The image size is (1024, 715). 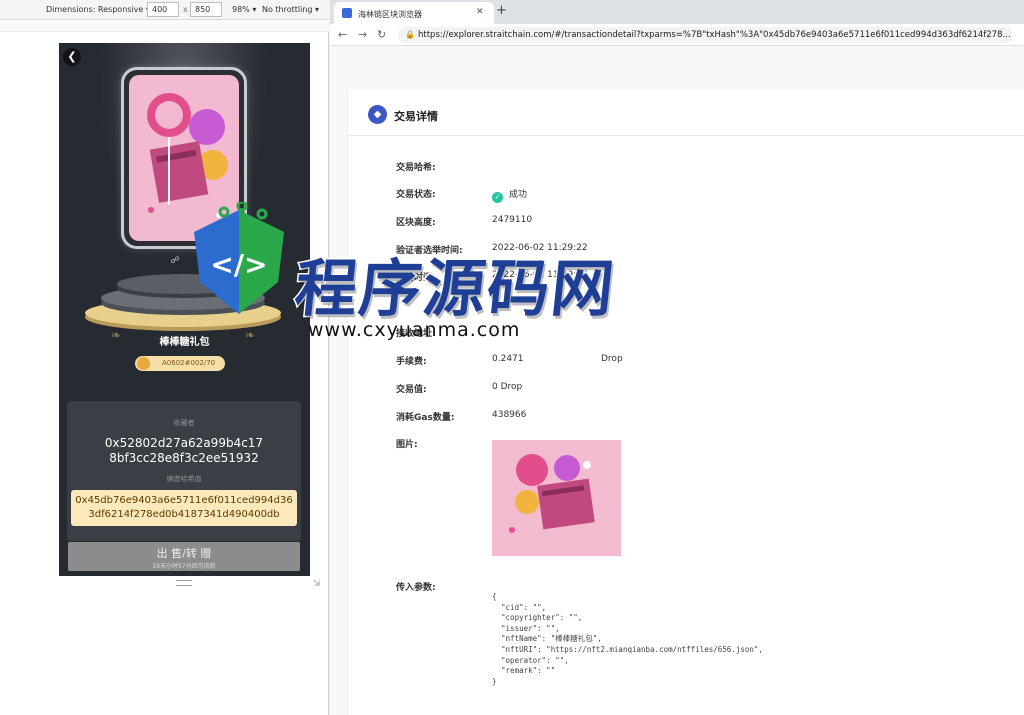 What do you see at coordinates (184, 423) in the screenshot?
I see `owner-label: 收藏者` at bounding box center [184, 423].